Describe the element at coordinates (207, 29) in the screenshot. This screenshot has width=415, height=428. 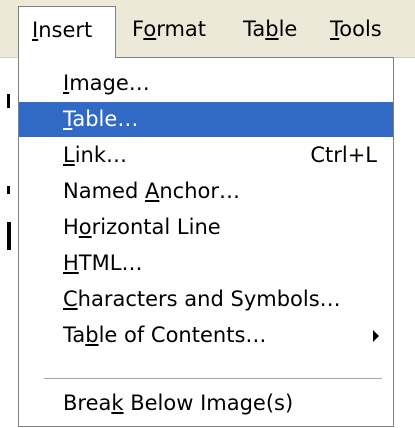
I see `menu-bar: Insert Format Table Tools` at that location.